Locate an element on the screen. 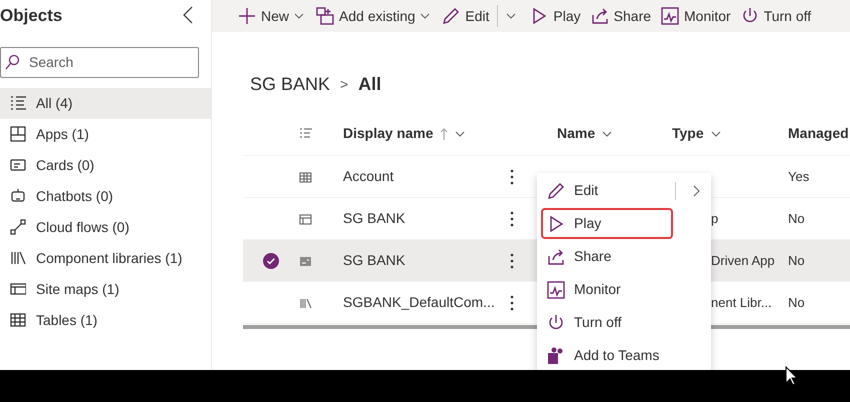 This screenshot has width=850, height=402. table-cell: Yes is located at coordinates (799, 176).